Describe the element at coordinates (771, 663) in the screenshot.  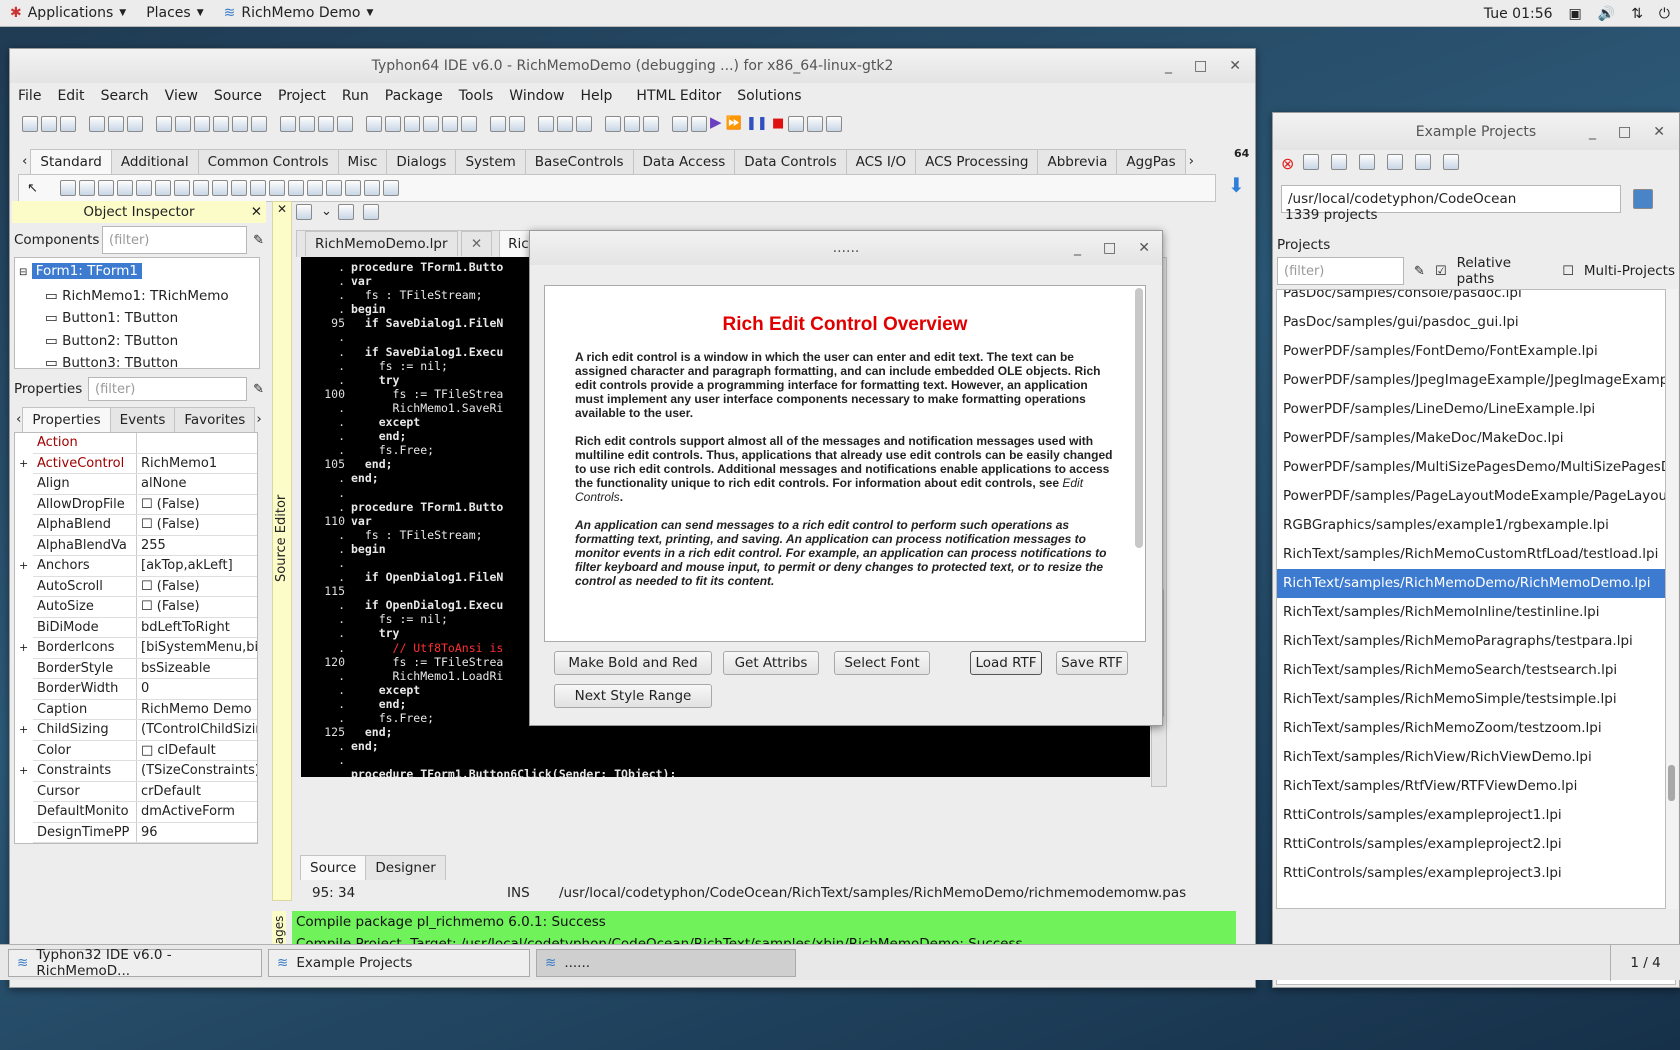
I see `get-attribs-button: Get Attribs` at that location.